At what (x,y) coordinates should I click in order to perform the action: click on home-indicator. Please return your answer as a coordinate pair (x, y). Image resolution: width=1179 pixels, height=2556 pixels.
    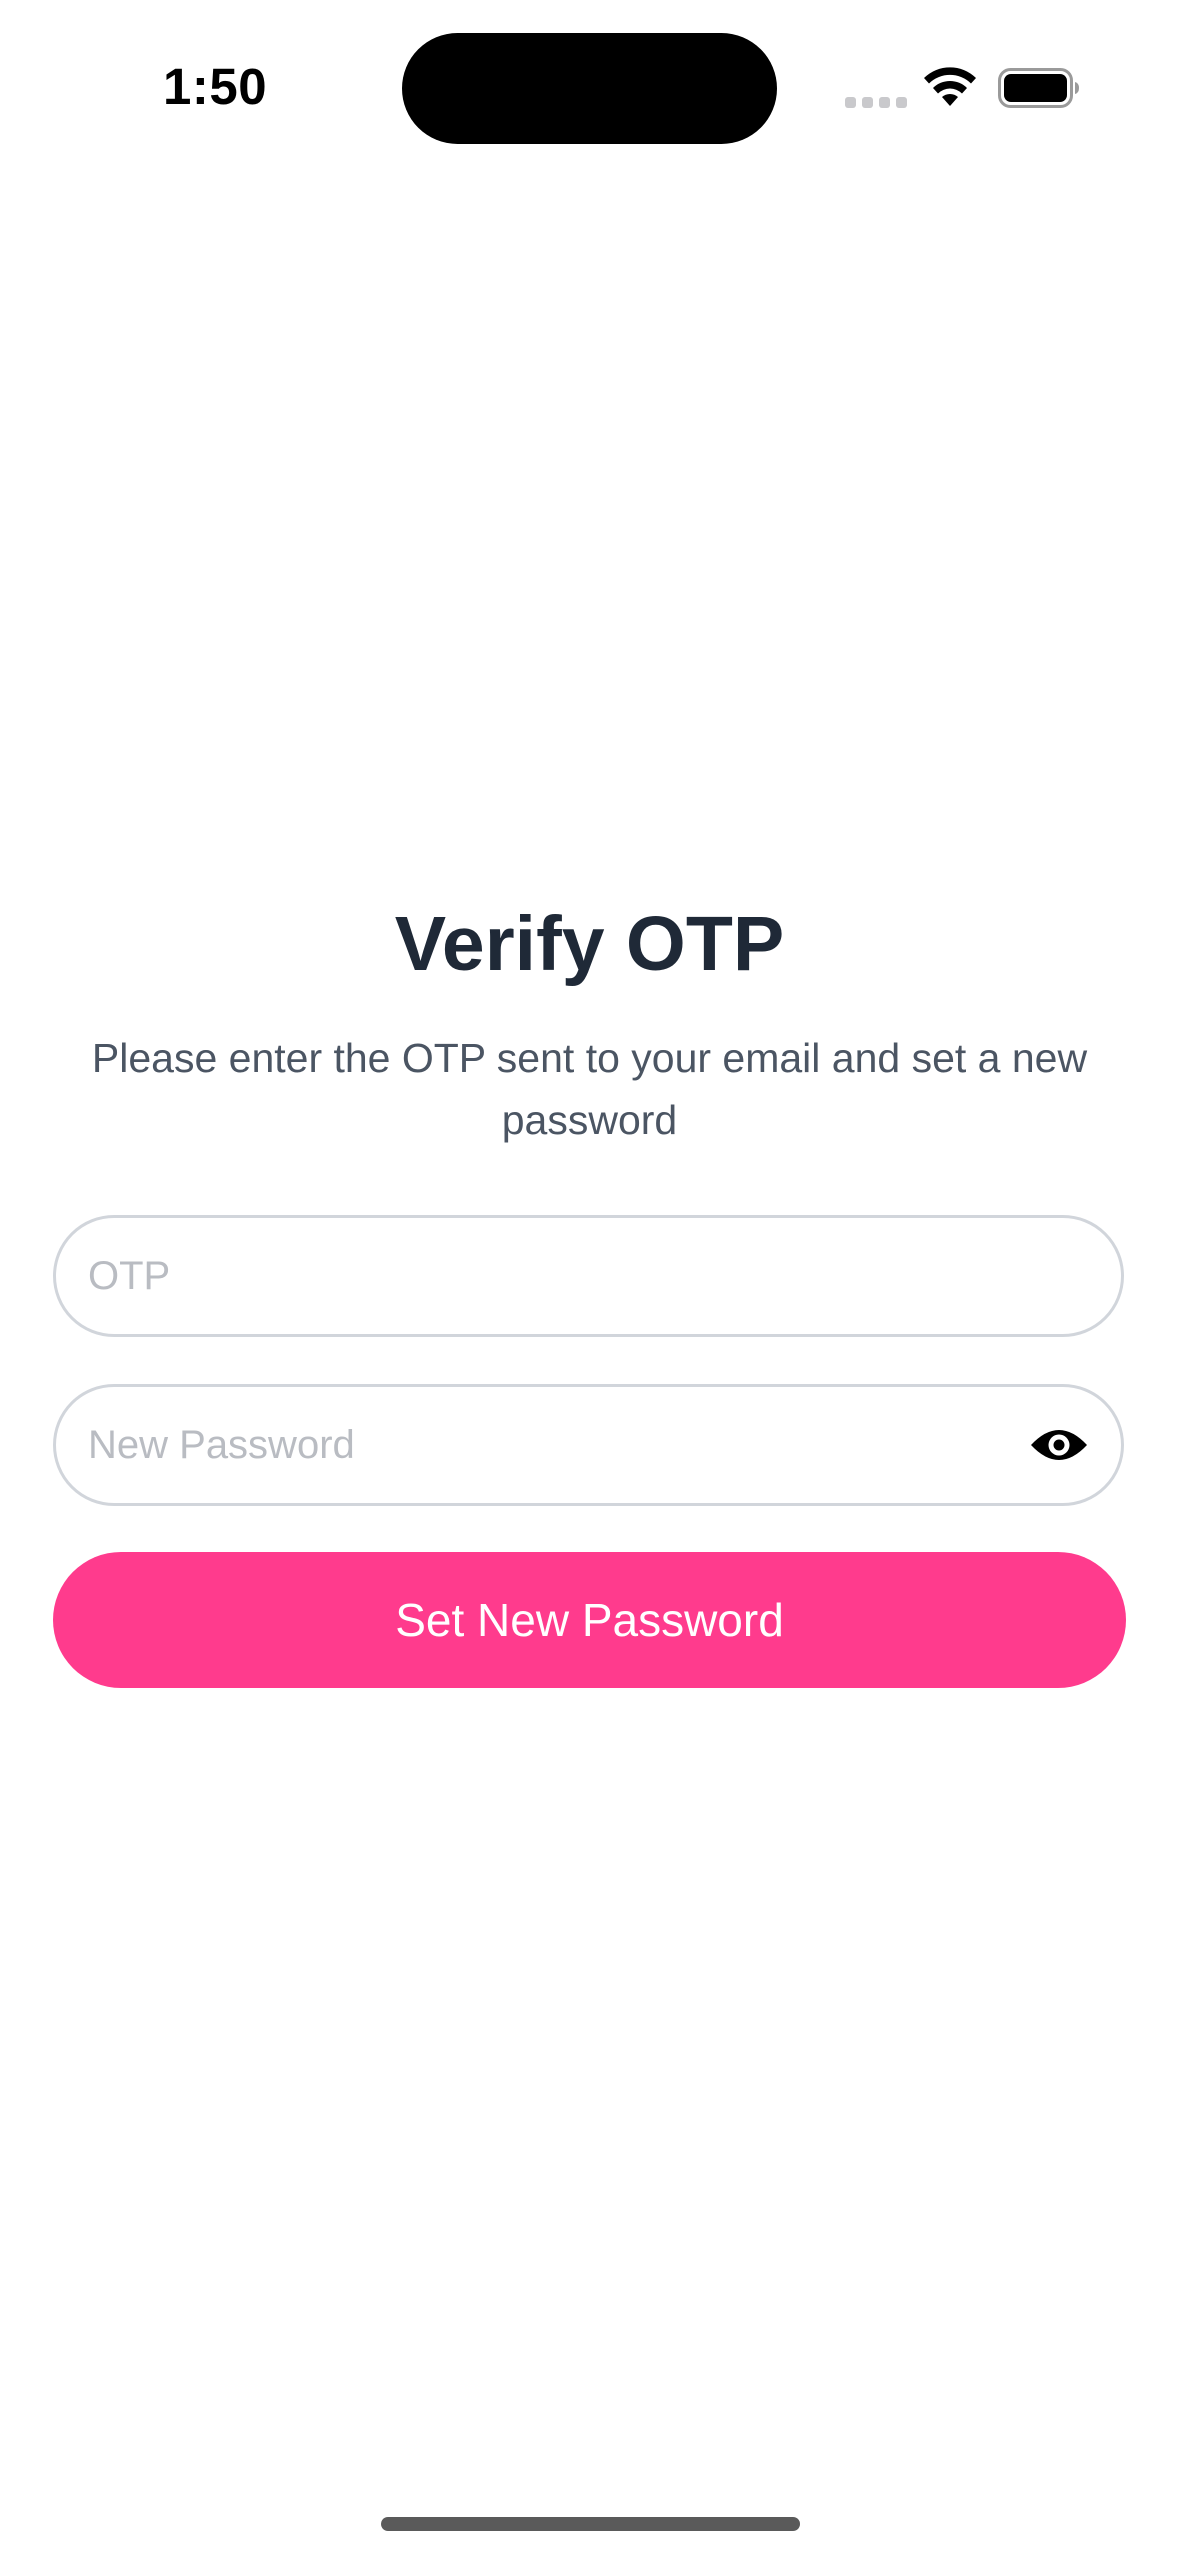
    Looking at the image, I should click on (590, 2524).